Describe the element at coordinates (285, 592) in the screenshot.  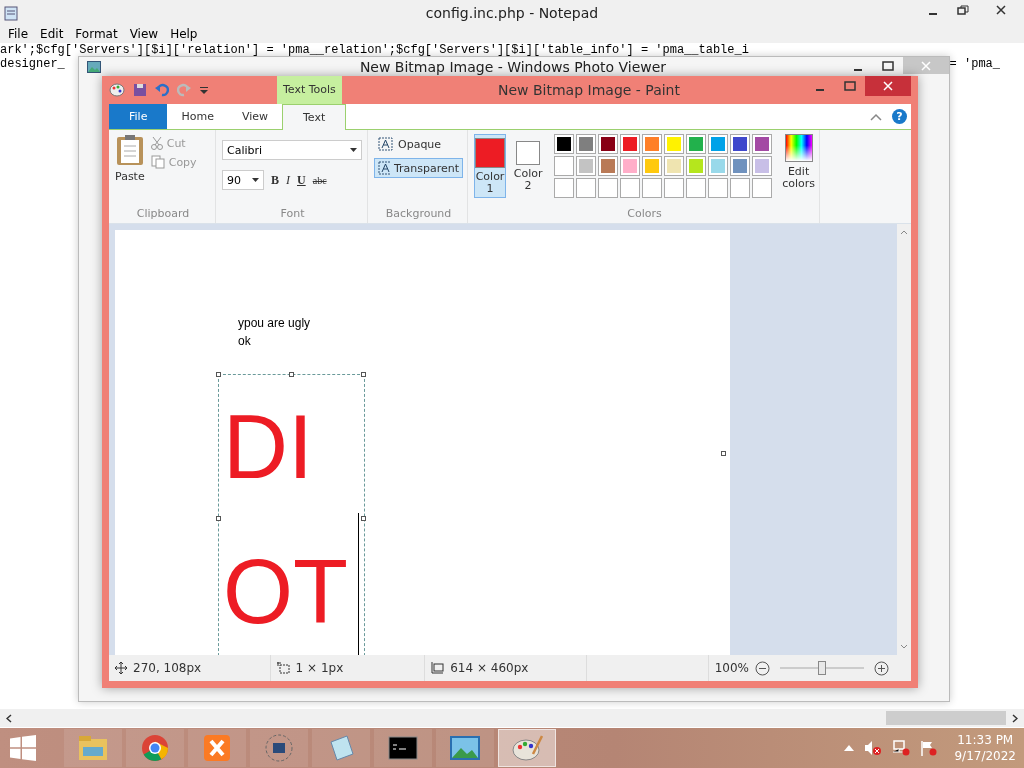
I see `canvas-text: OT` at that location.